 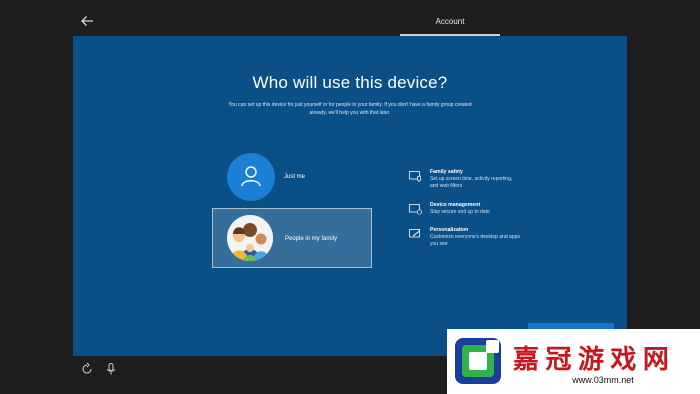 I want to click on watermark-brand: 嘉 冠 游 戏 网, so click(x=592, y=357).